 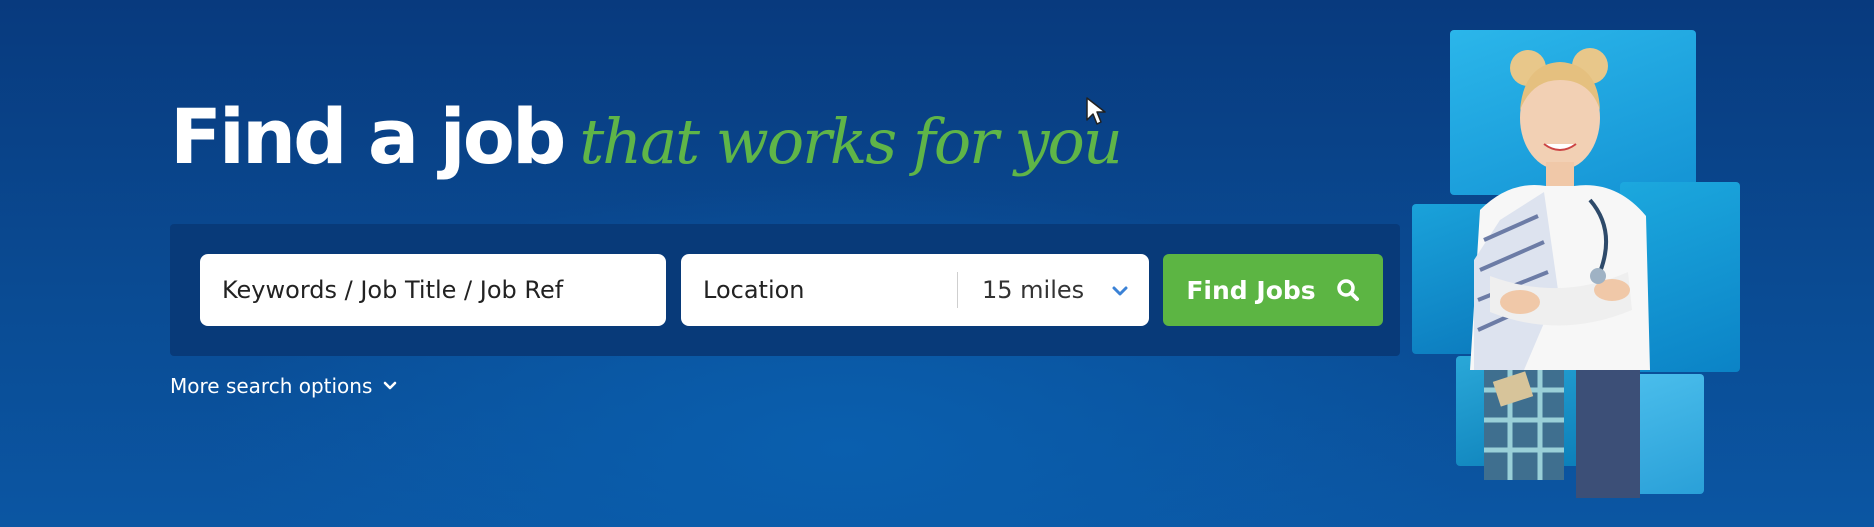 I want to click on radius-select: 15 miles, so click(x=1053, y=290).